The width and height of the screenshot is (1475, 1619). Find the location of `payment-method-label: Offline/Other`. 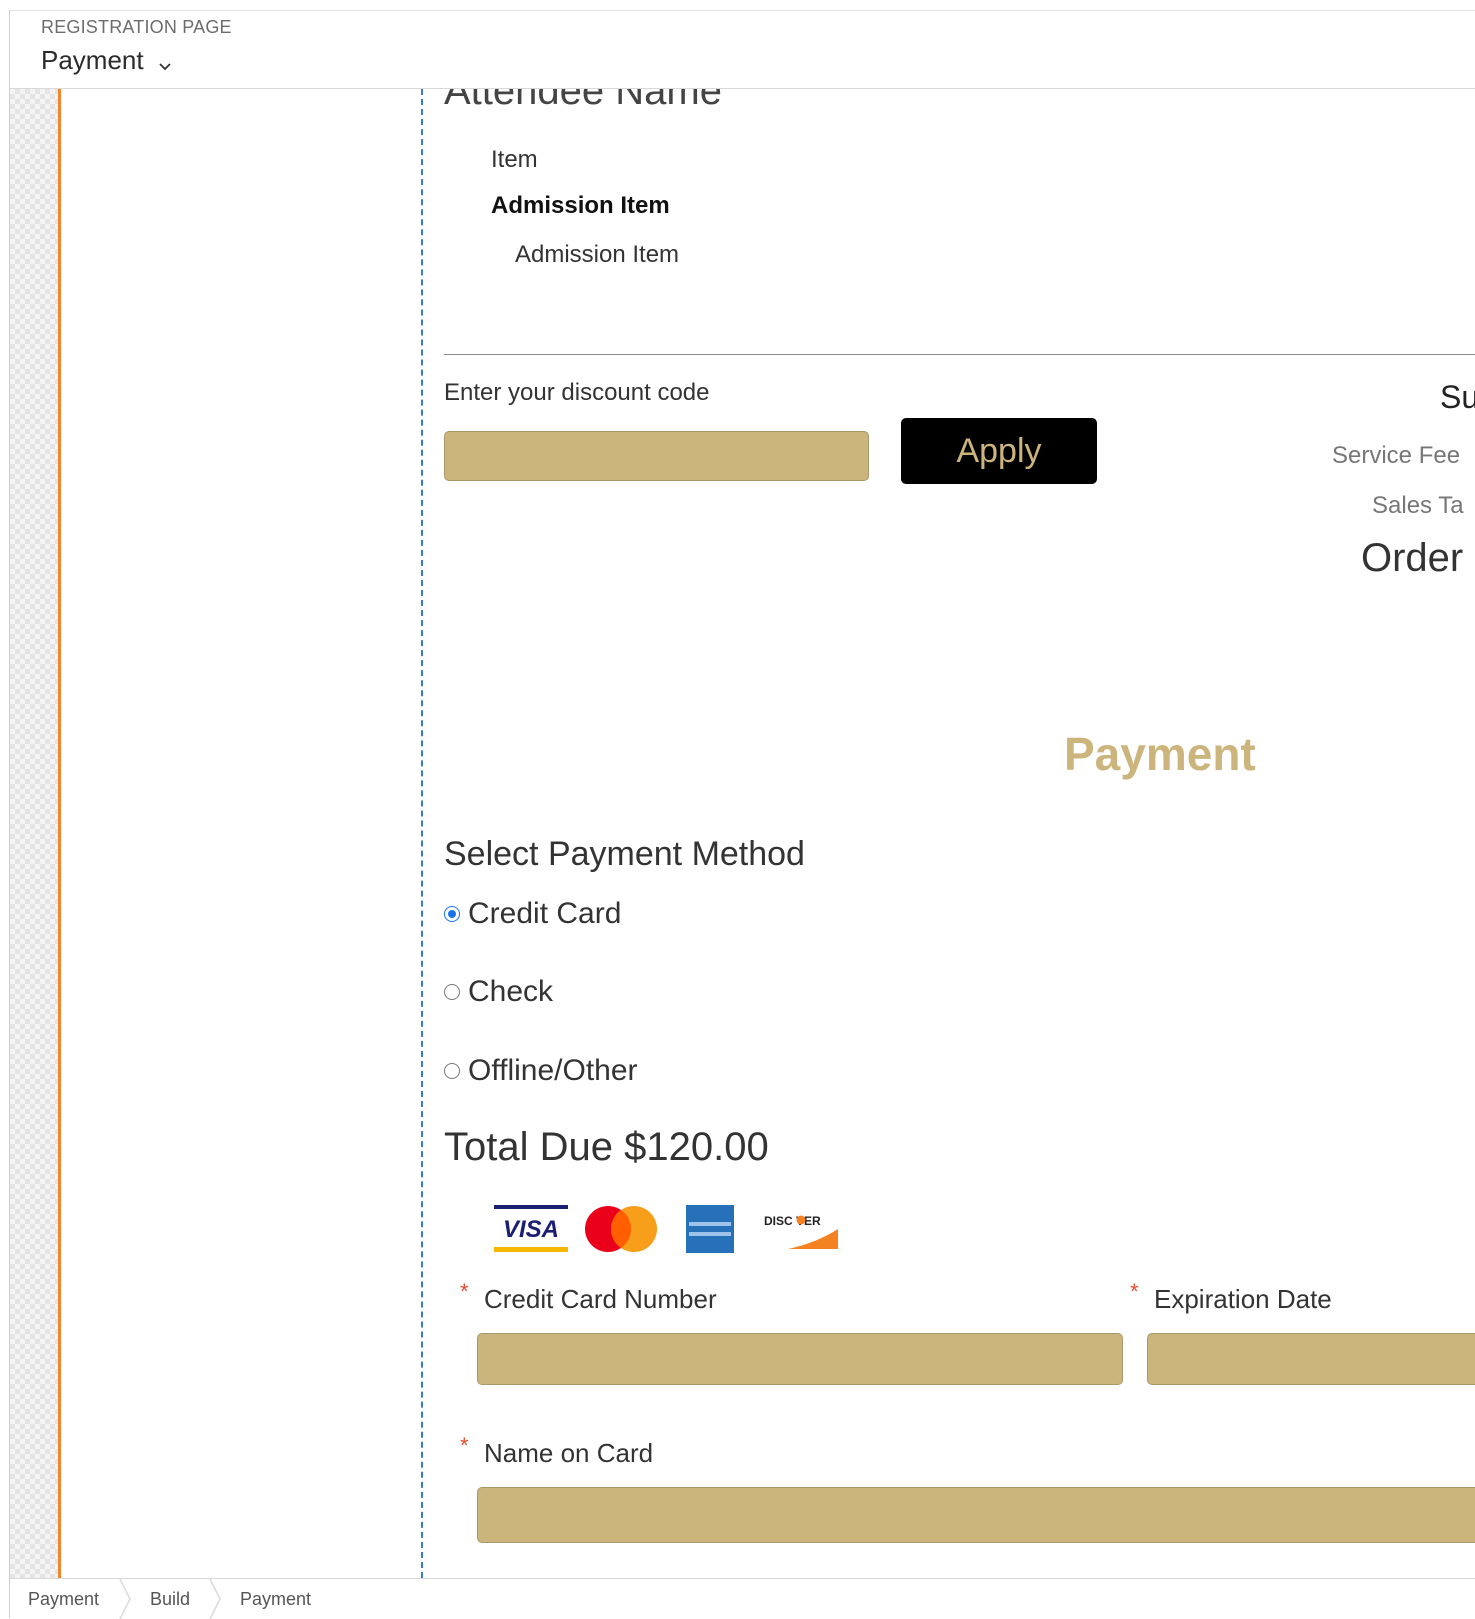

payment-method-label: Offline/Other is located at coordinates (553, 1070).